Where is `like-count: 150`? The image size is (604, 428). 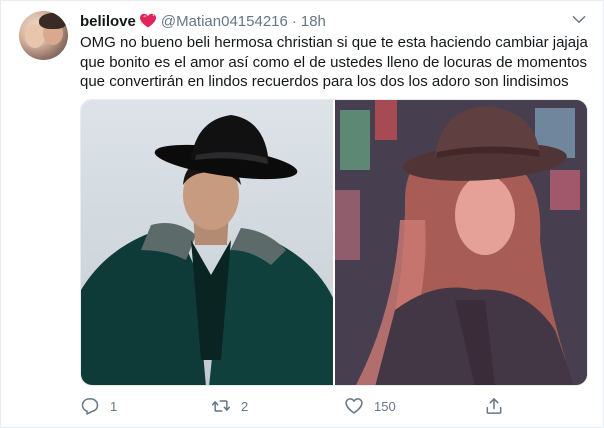 like-count: 150 is located at coordinates (385, 406).